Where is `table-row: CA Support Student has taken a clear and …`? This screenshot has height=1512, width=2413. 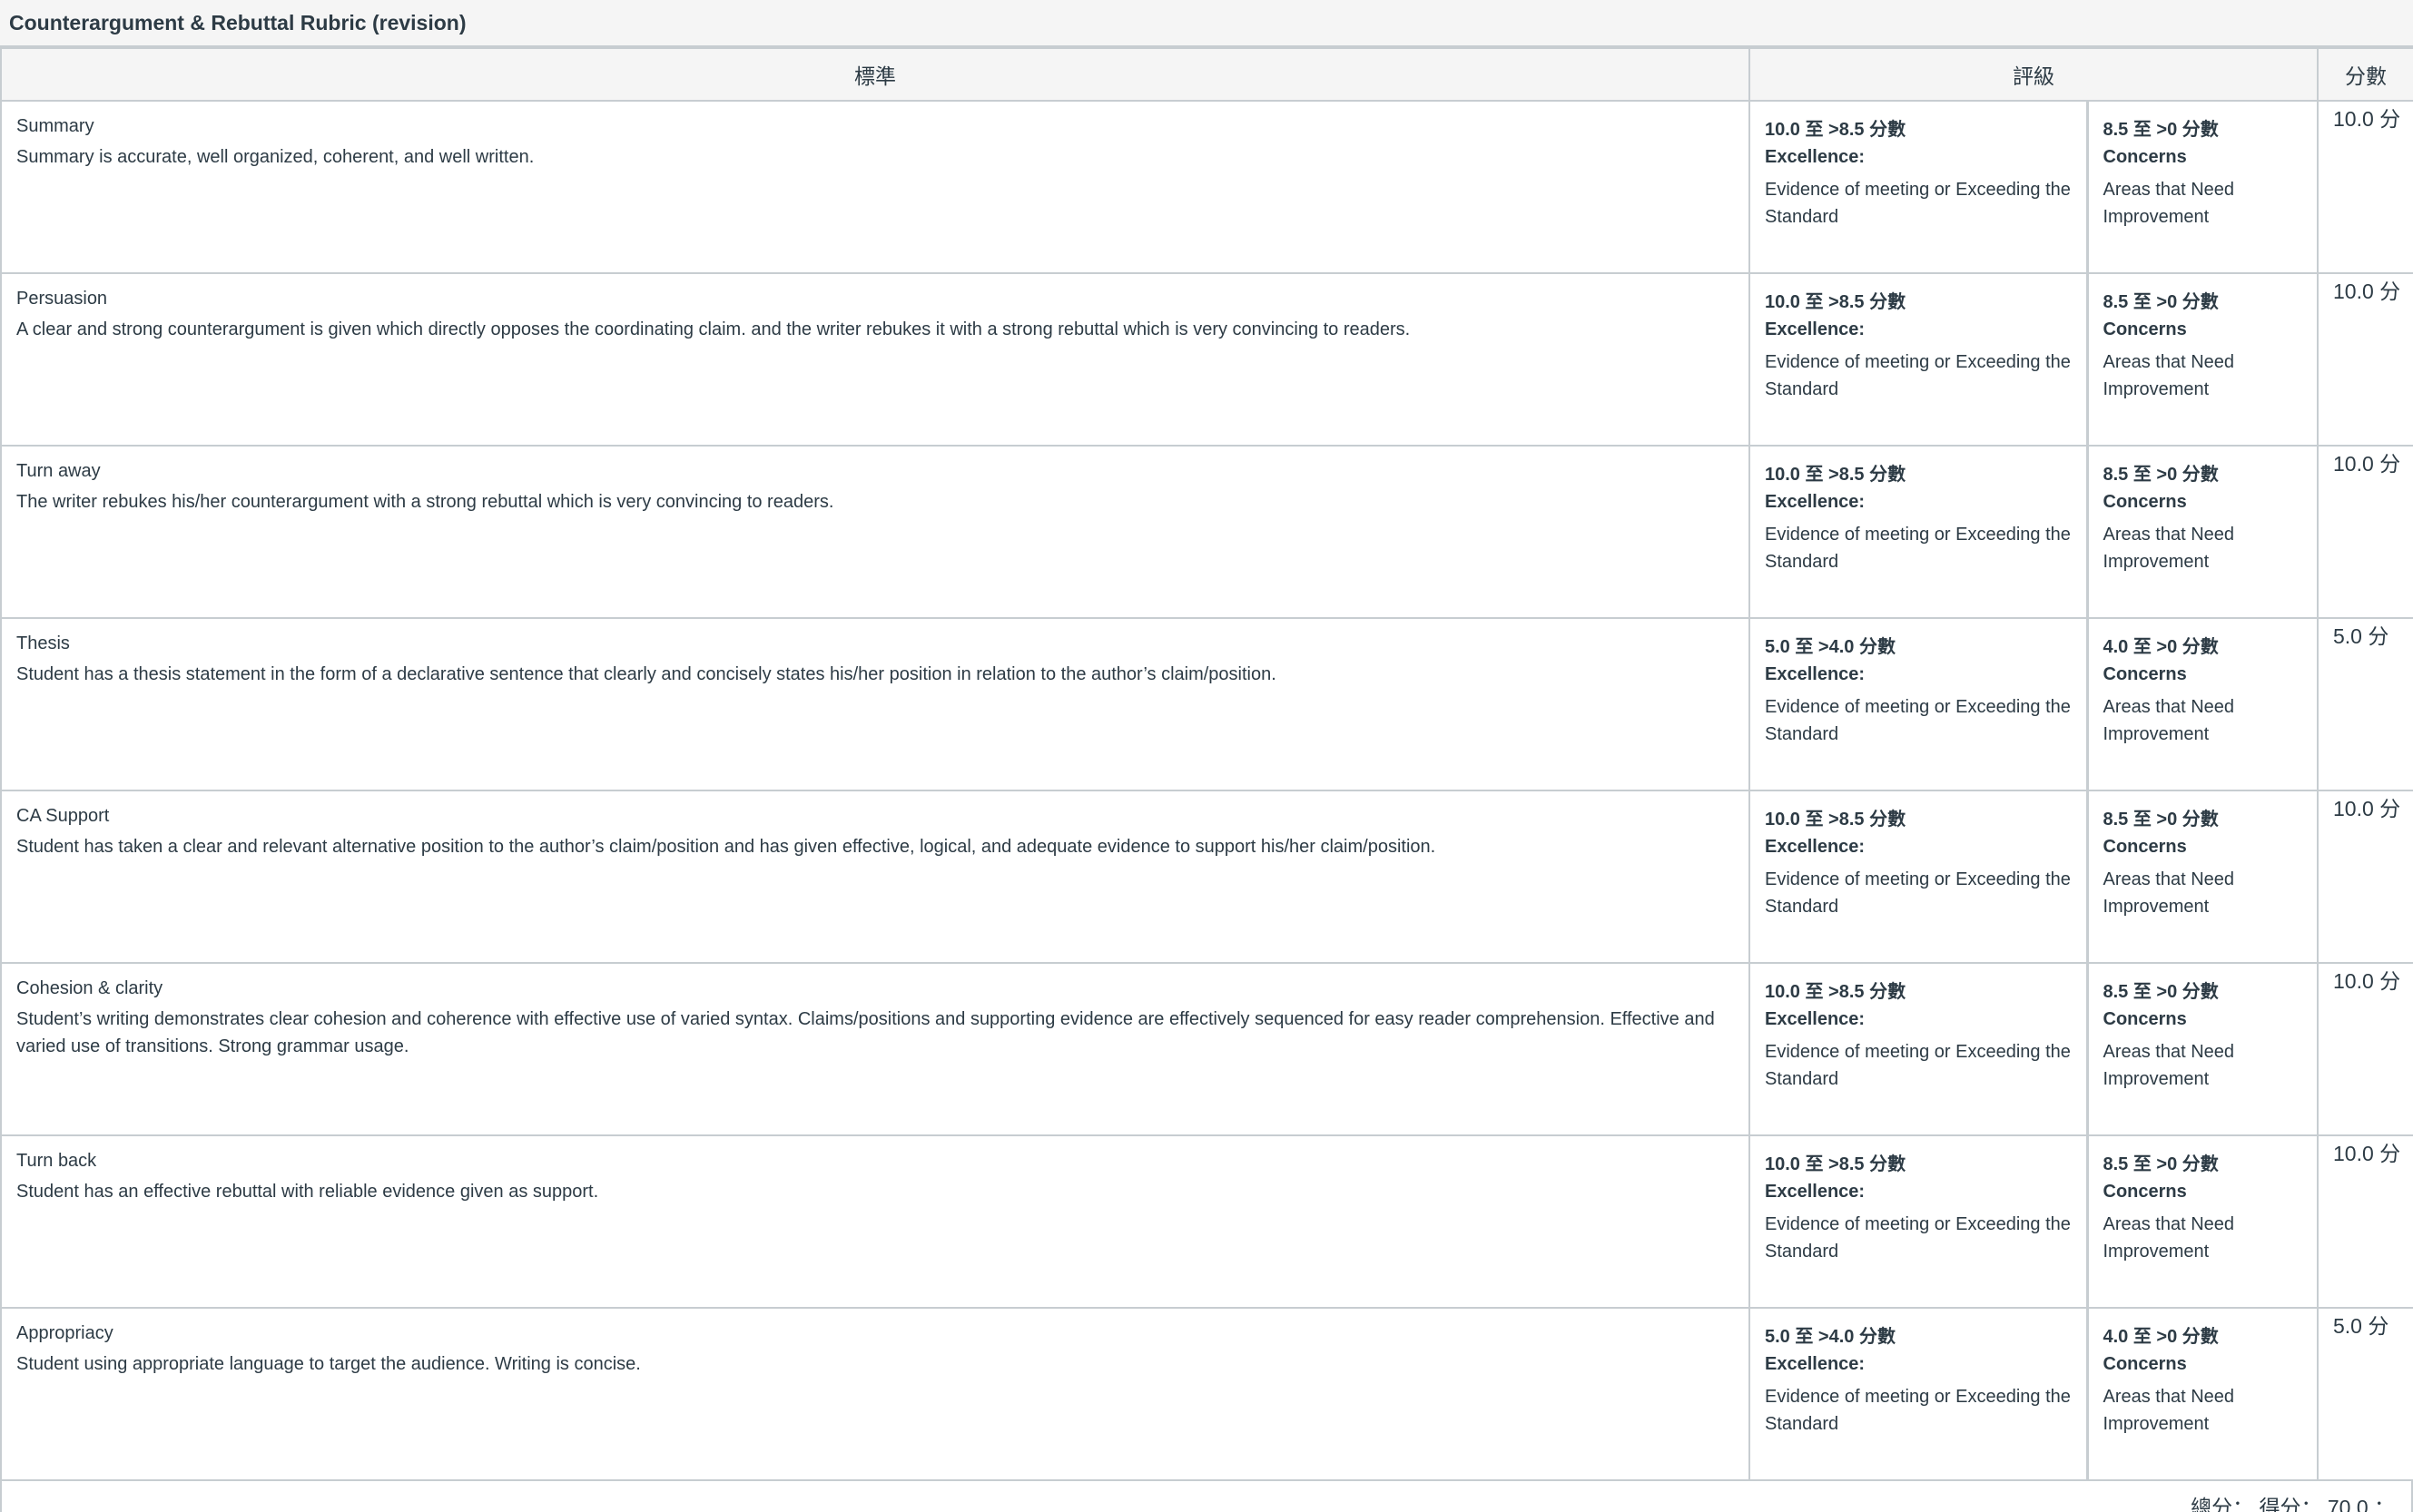
table-row: CA Support Student has taken a clear and … is located at coordinates (1206, 877).